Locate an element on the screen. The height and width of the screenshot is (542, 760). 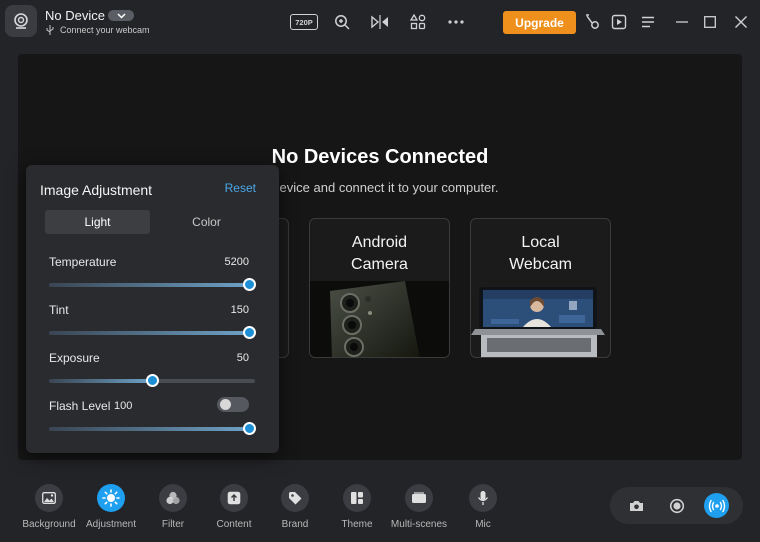
tint-slider is located at coordinates (152, 332).